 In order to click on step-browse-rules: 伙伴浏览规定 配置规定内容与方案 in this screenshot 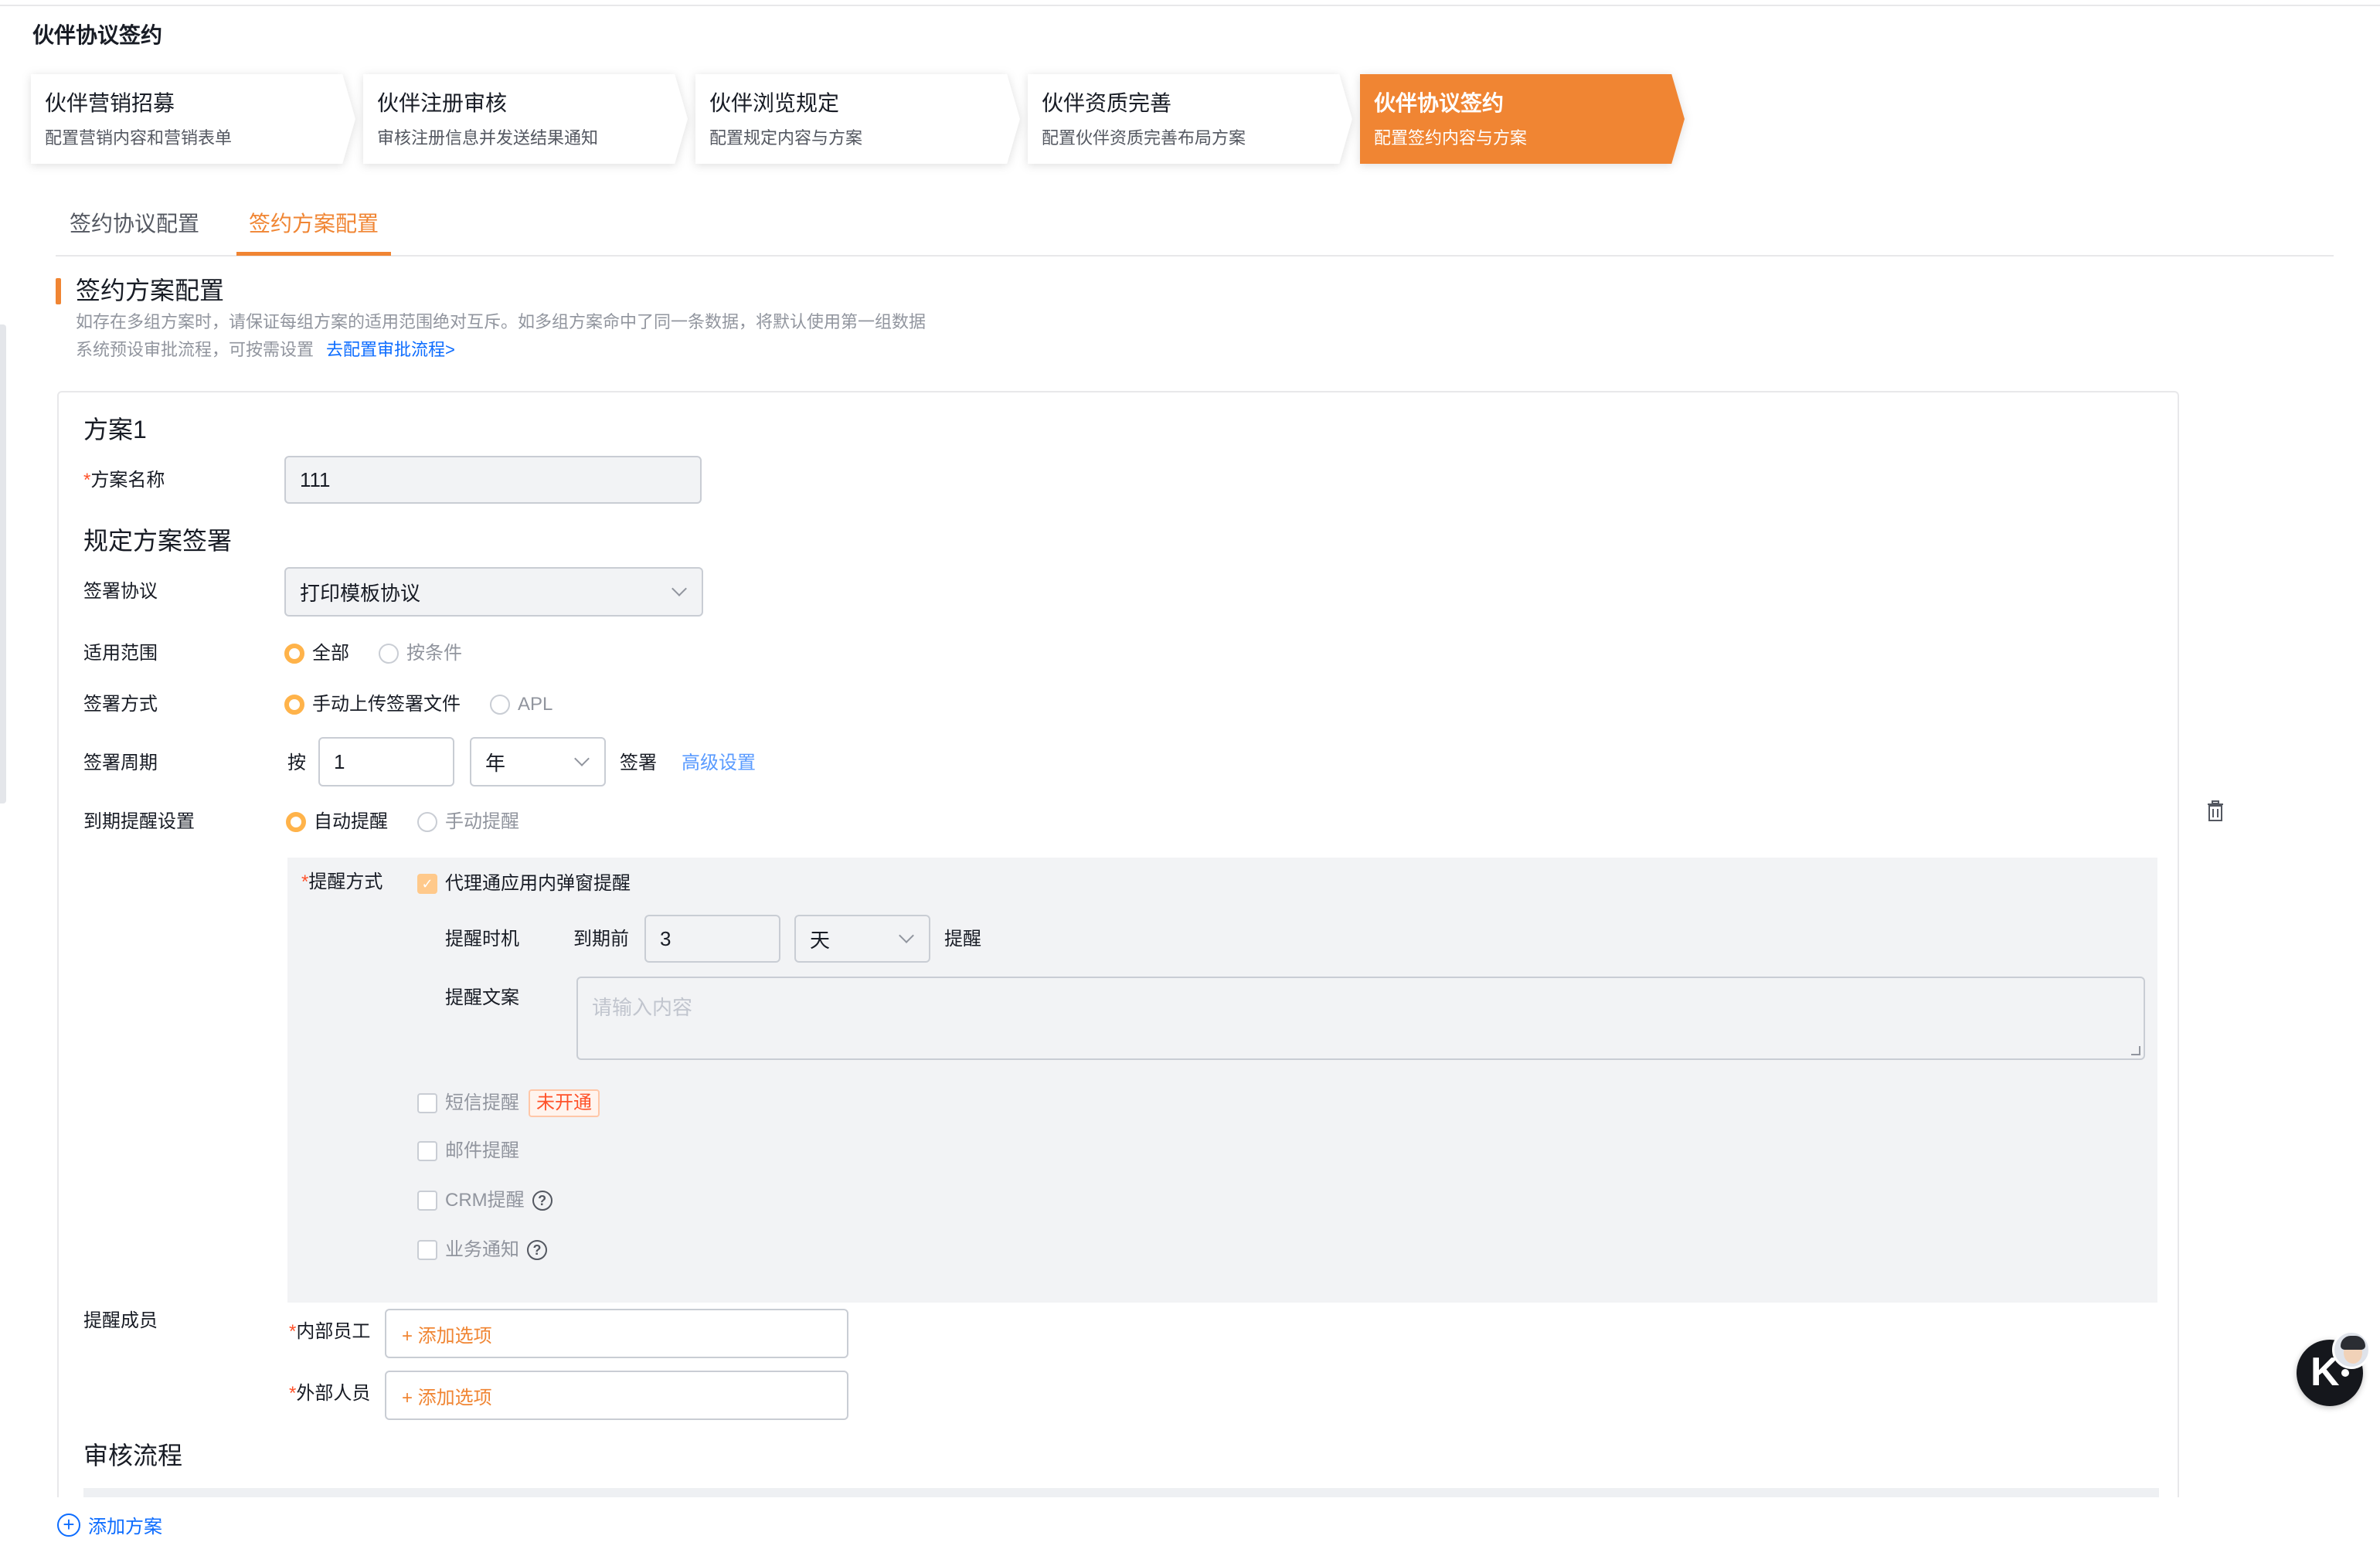, I will do `click(857, 119)`.